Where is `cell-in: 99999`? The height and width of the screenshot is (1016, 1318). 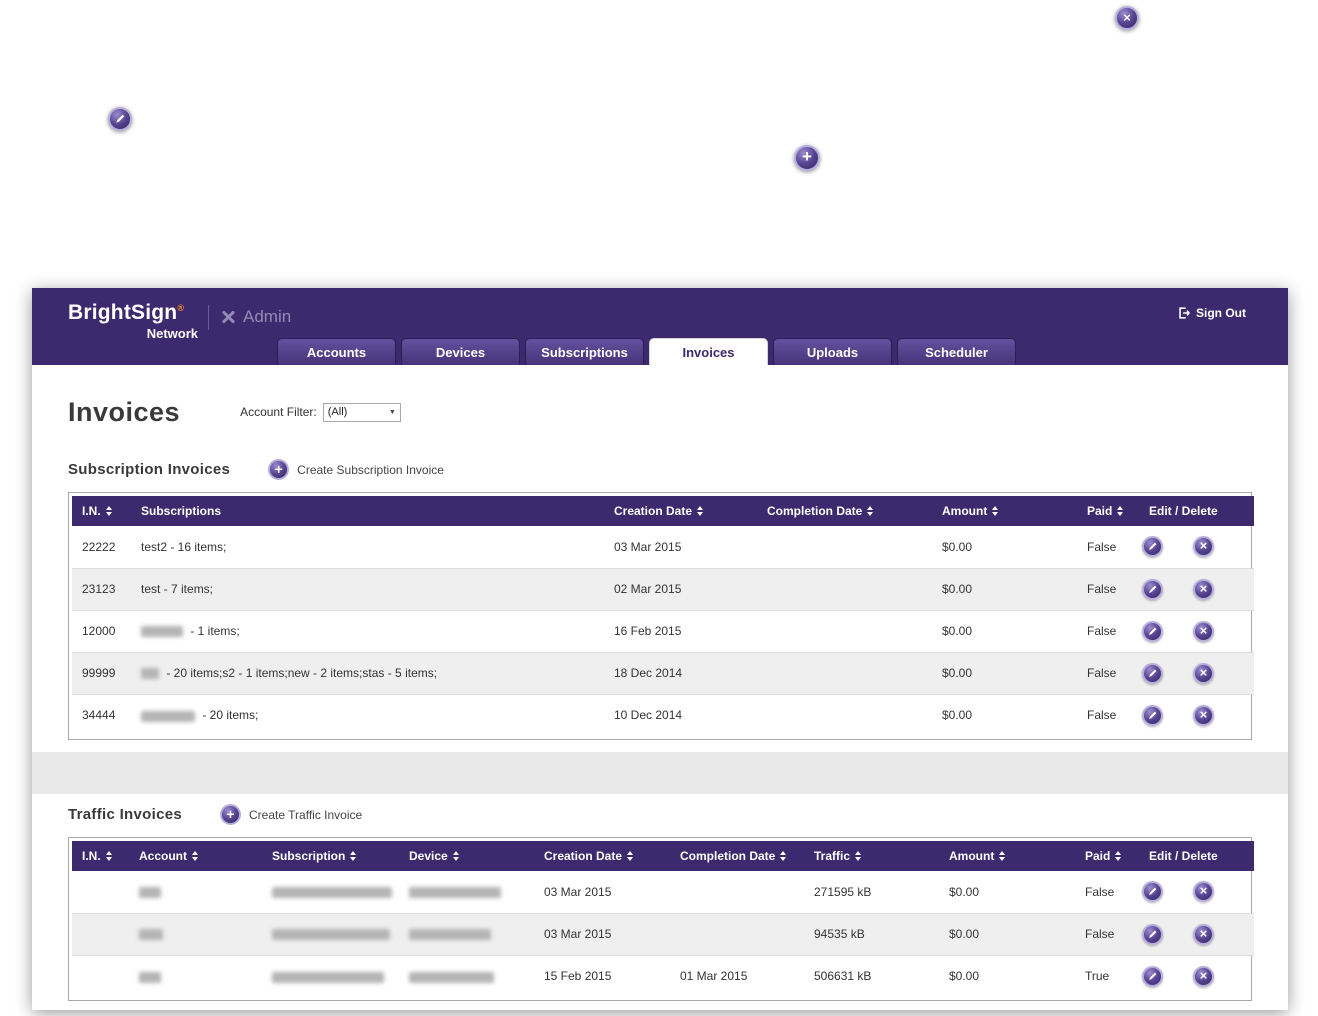 cell-in: 99999 is located at coordinates (101, 672).